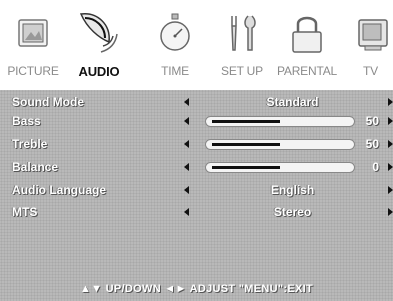 The width and height of the screenshot is (393, 301). I want to click on bass-slider-fill, so click(246, 121).